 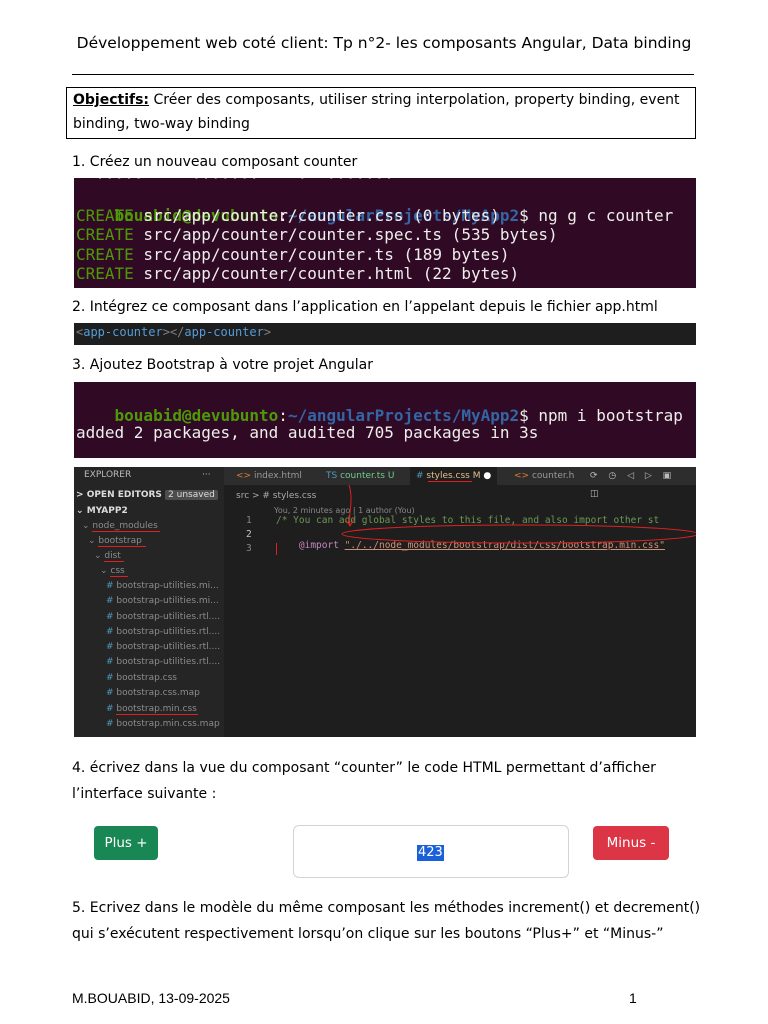 I want to click on terminal-command: $ ng g c counter, so click(x=596, y=215).